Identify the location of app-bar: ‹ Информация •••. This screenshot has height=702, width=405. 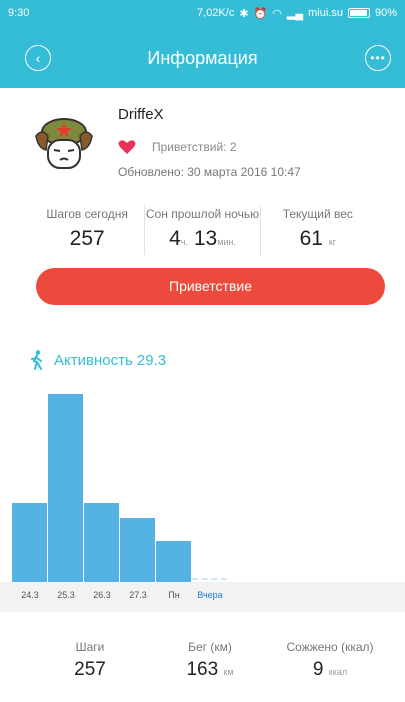
(202, 57).